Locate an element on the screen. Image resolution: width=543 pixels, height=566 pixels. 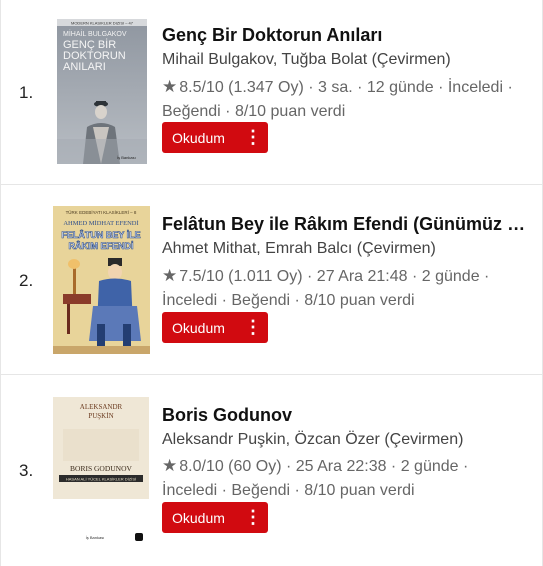
cover-author: MİHAİL BULGAKOV is located at coordinates (95, 33).